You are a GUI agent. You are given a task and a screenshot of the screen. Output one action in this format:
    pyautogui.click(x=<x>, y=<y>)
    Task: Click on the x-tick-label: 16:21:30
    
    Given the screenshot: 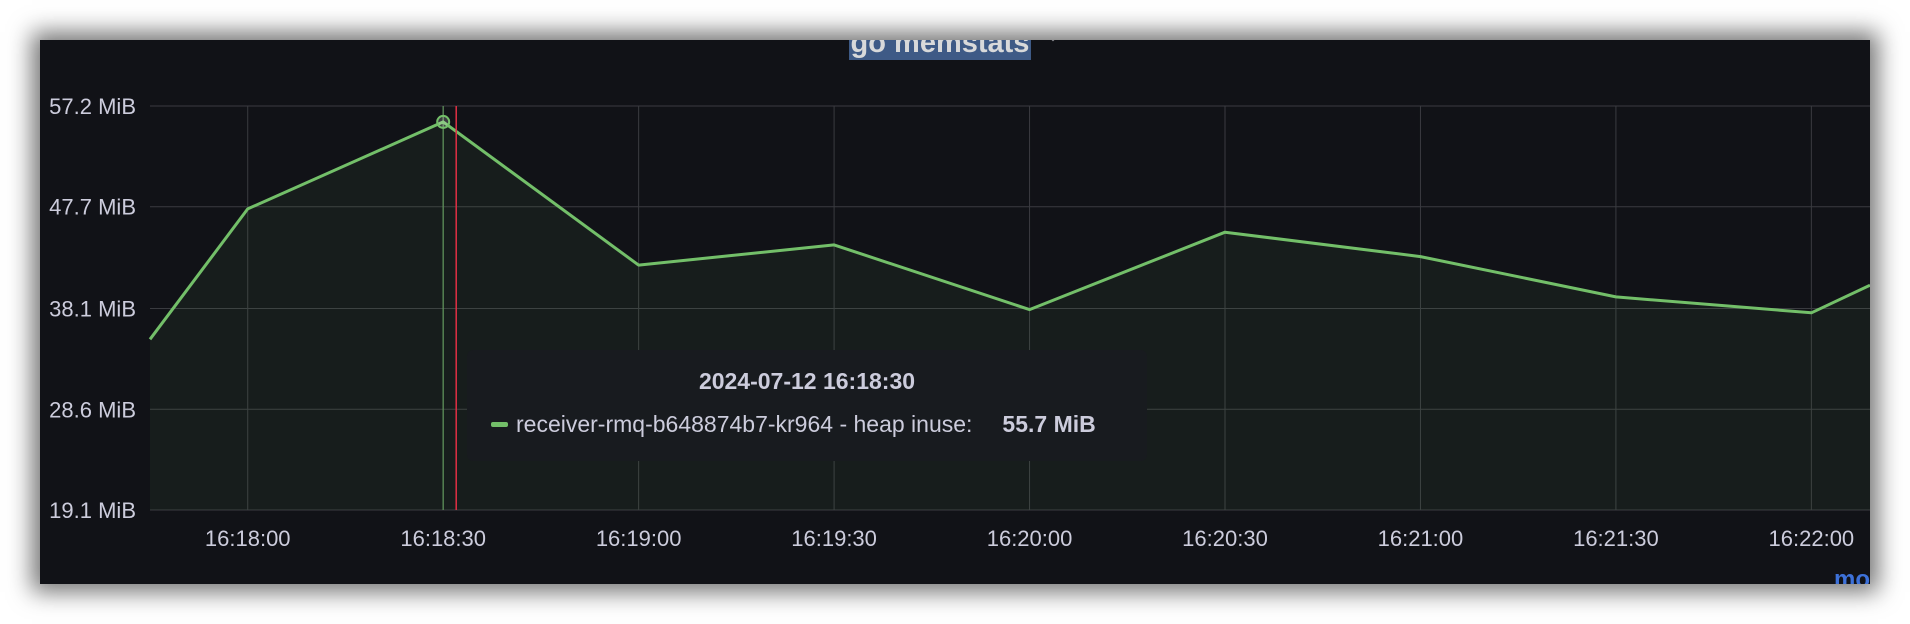 What is the action you would take?
    pyautogui.click(x=1616, y=538)
    